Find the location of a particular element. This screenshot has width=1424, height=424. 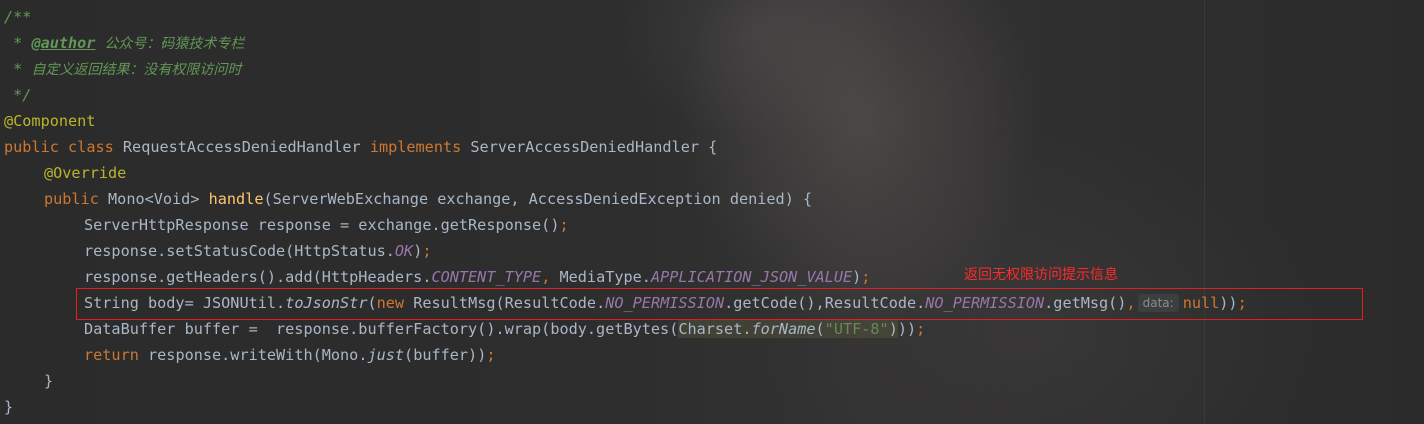

doc-comment-close: */ is located at coordinates (18, 95).